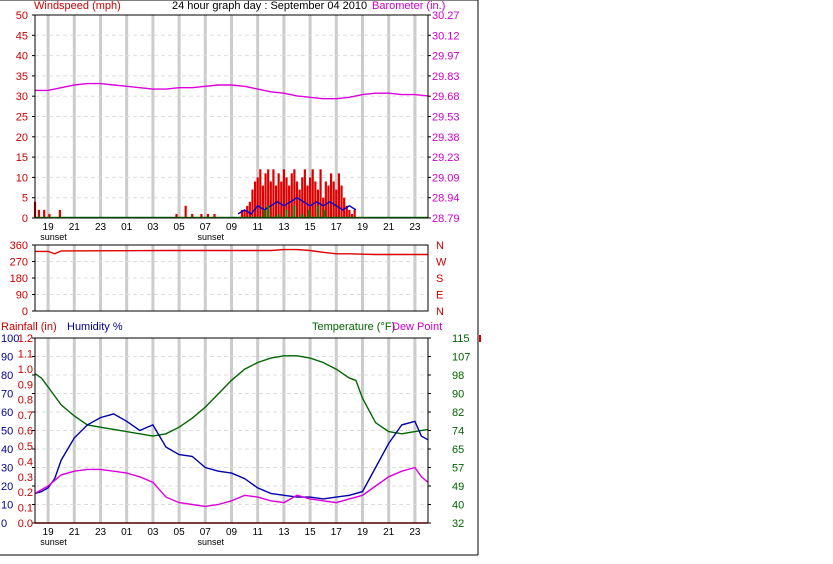  Describe the element at coordinates (7, 413) in the screenshot. I see `humidity-tick-label: 60` at that location.